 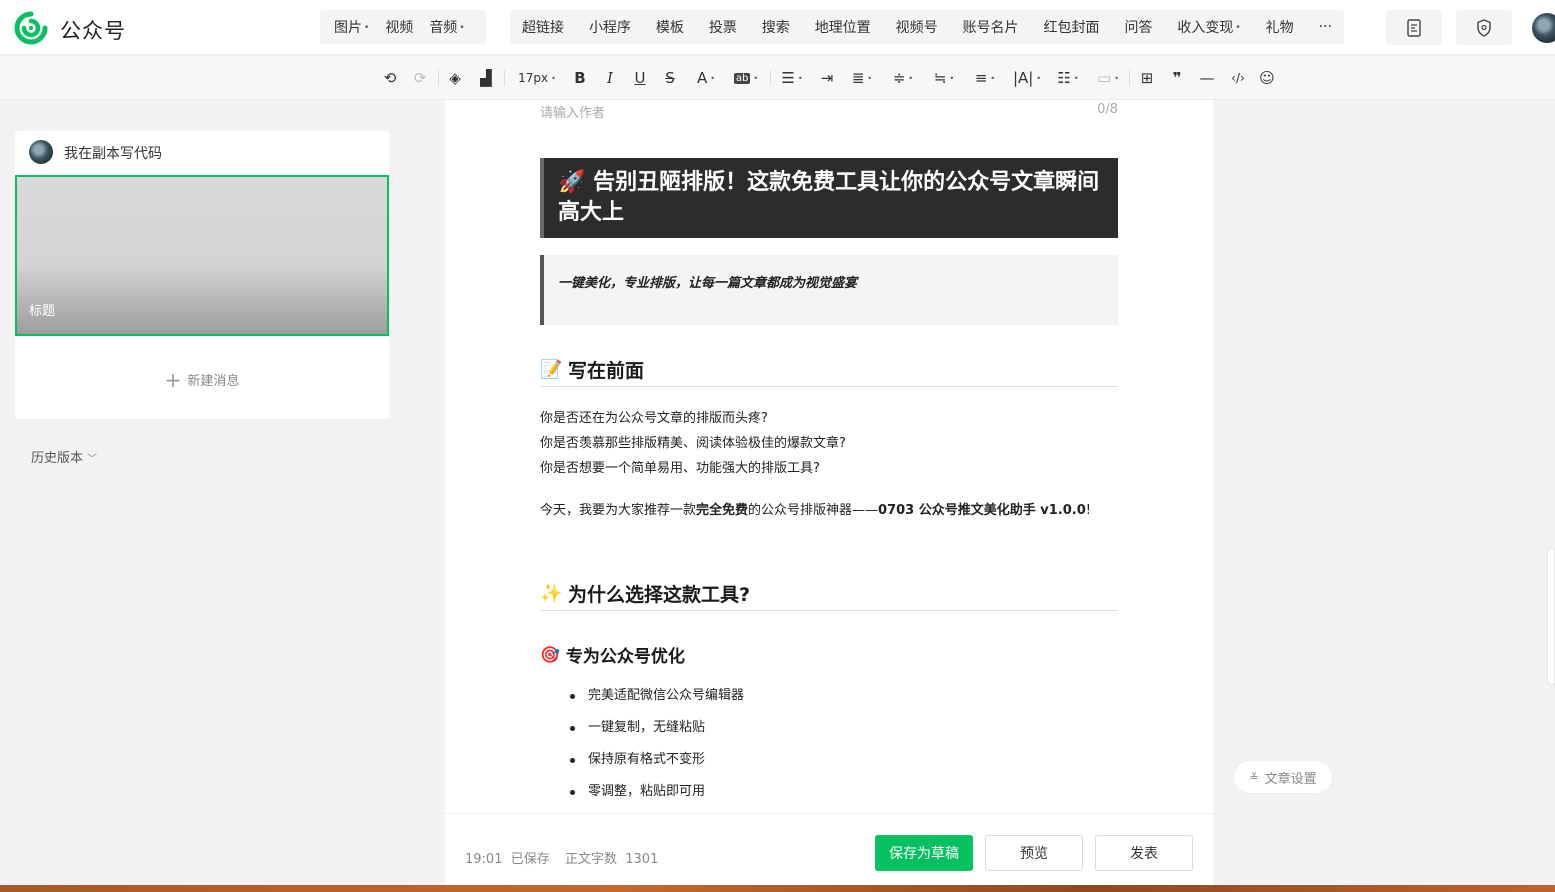 What do you see at coordinates (438, 78) in the screenshot?
I see `toolbar-divider` at bounding box center [438, 78].